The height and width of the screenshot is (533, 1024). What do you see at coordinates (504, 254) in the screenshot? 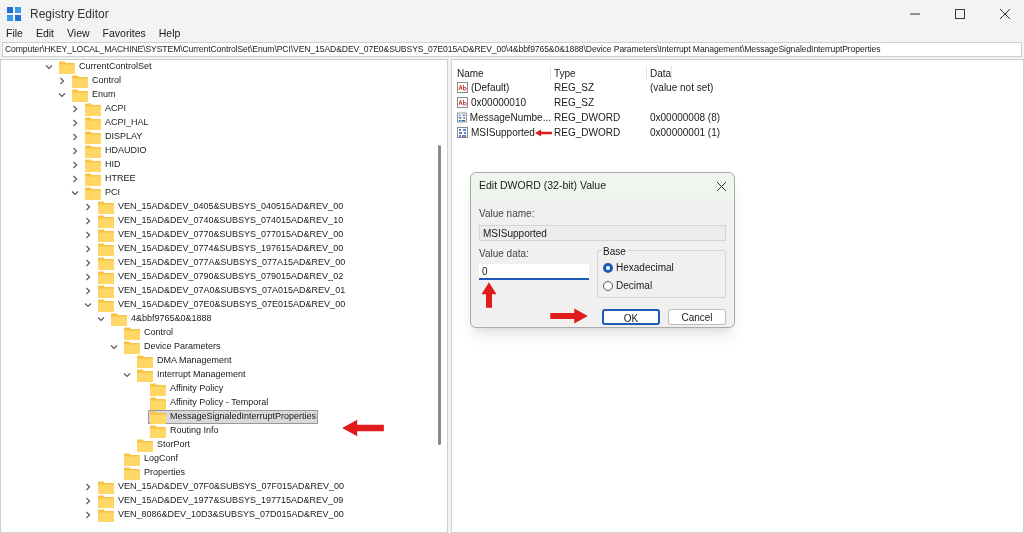
I see `value-data-label: Value data:` at bounding box center [504, 254].